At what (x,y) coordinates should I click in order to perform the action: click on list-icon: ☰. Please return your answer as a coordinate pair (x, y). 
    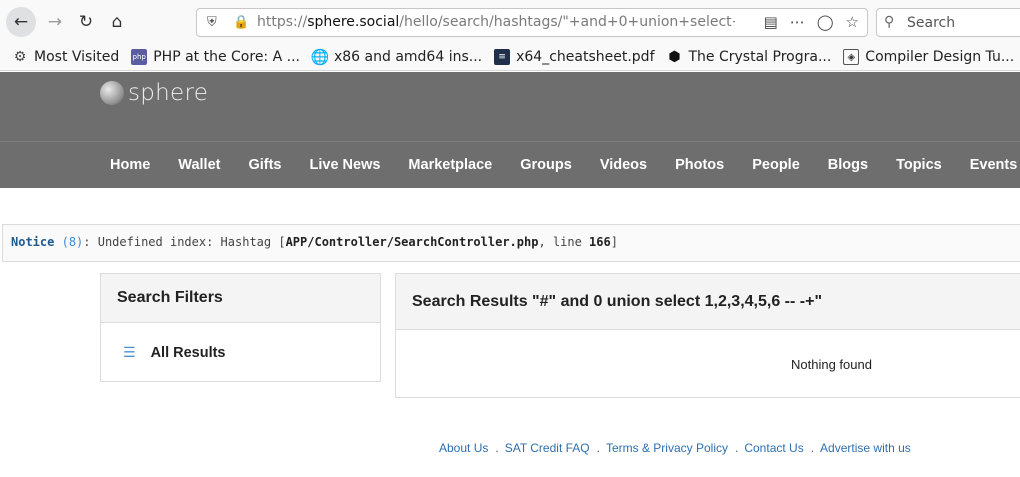
    Looking at the image, I should click on (129, 353).